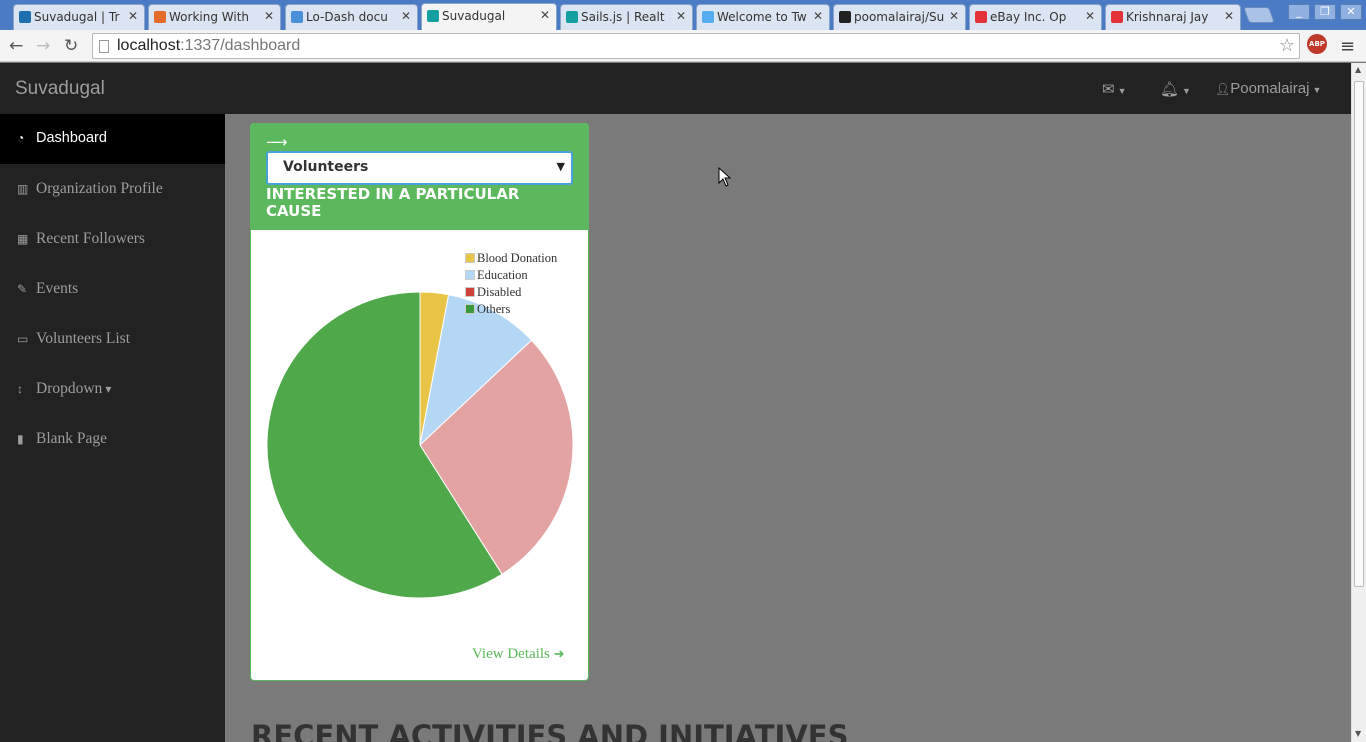 The width and height of the screenshot is (1366, 742). I want to click on tab-label: Lo-Dash docu, so click(347, 17).